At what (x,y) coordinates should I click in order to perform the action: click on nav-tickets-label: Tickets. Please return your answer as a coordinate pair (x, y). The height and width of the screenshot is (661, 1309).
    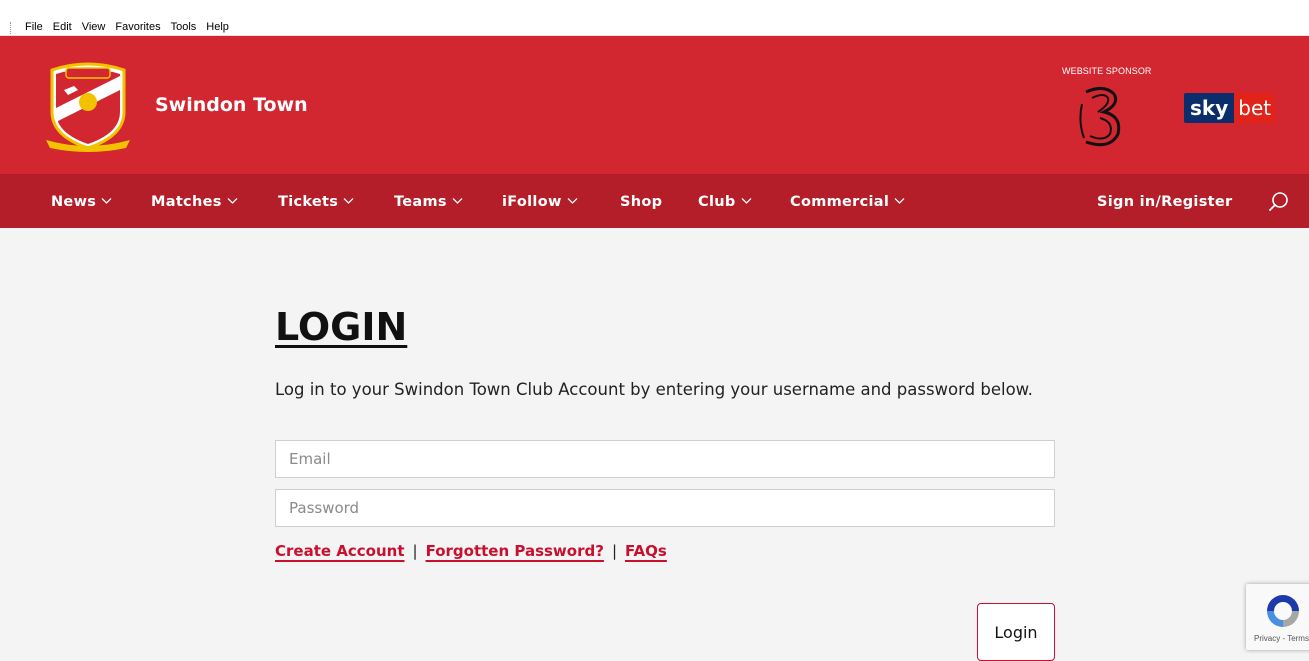
    Looking at the image, I should click on (308, 202).